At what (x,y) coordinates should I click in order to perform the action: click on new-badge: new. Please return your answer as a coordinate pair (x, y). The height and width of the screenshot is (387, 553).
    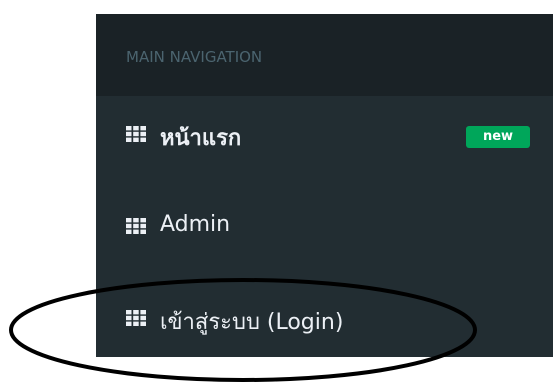
    Looking at the image, I should click on (498, 137).